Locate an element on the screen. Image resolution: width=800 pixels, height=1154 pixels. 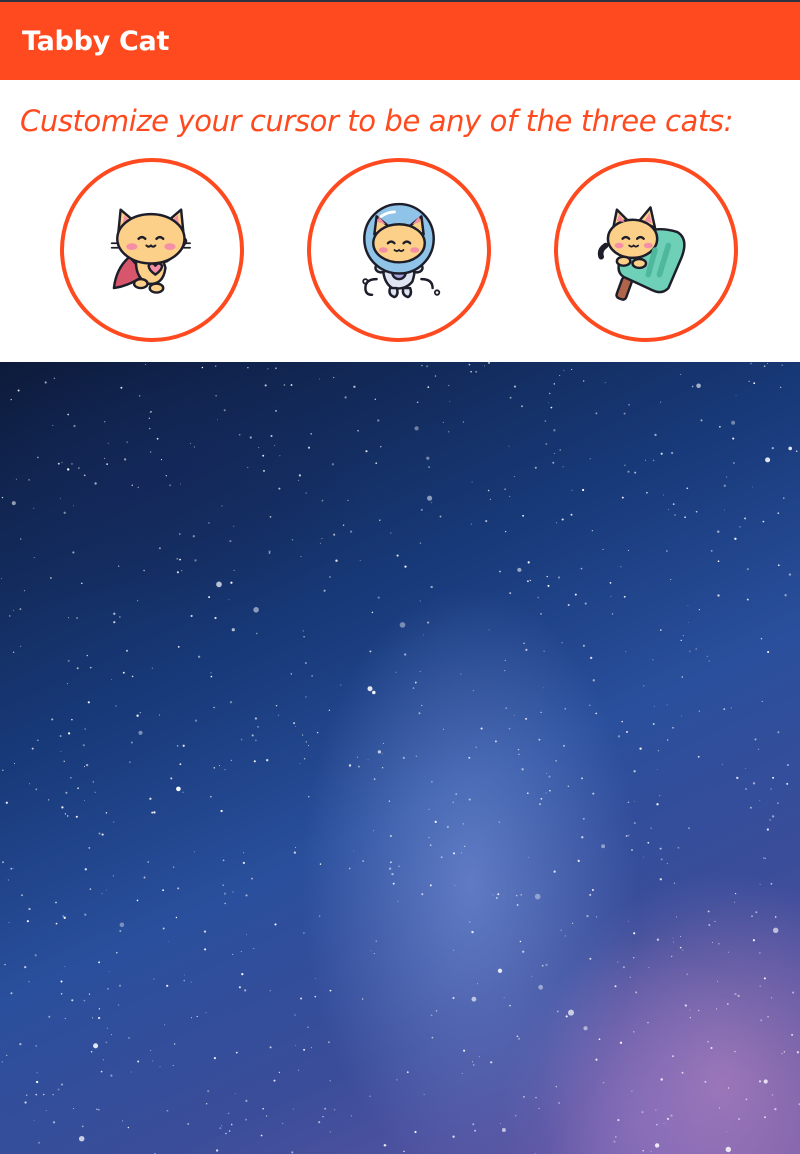
cat-option-superhero is located at coordinates (152, 250).